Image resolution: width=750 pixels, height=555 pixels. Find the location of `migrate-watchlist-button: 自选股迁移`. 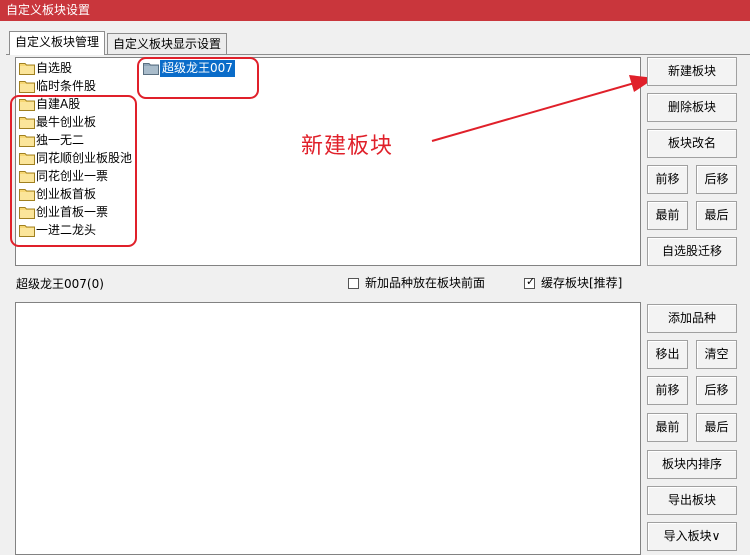

migrate-watchlist-button: 自选股迁移 is located at coordinates (692, 251).